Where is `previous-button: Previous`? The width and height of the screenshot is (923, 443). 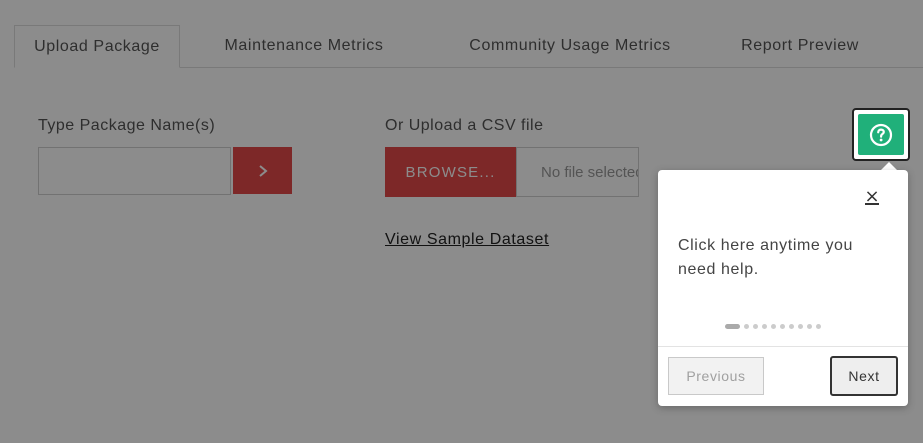 previous-button: Previous is located at coordinates (716, 376).